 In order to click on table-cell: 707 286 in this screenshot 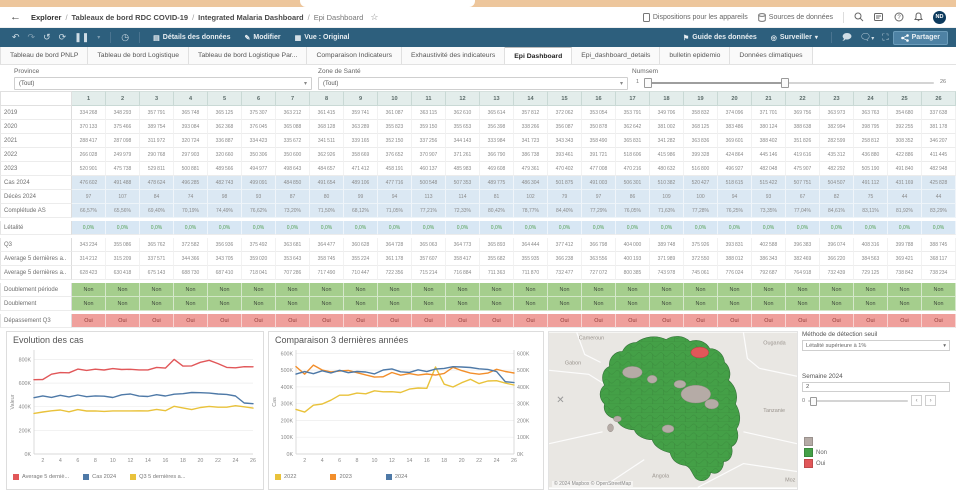, I will do `click(293, 273)`.